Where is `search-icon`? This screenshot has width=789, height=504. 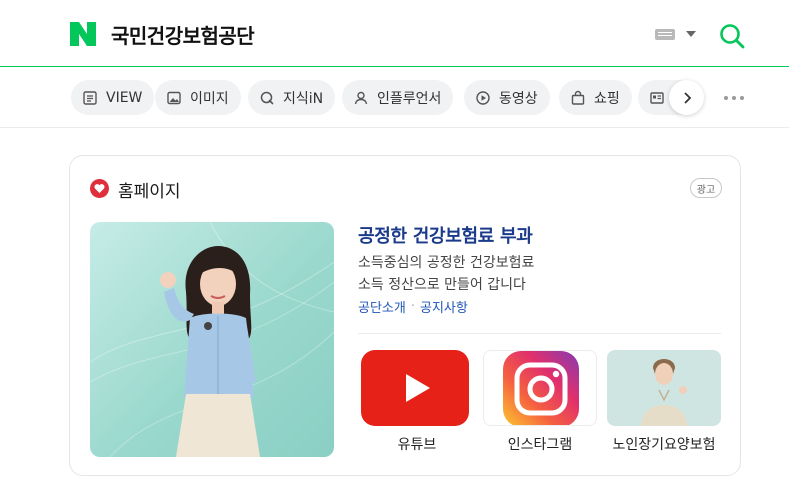 search-icon is located at coordinates (732, 36).